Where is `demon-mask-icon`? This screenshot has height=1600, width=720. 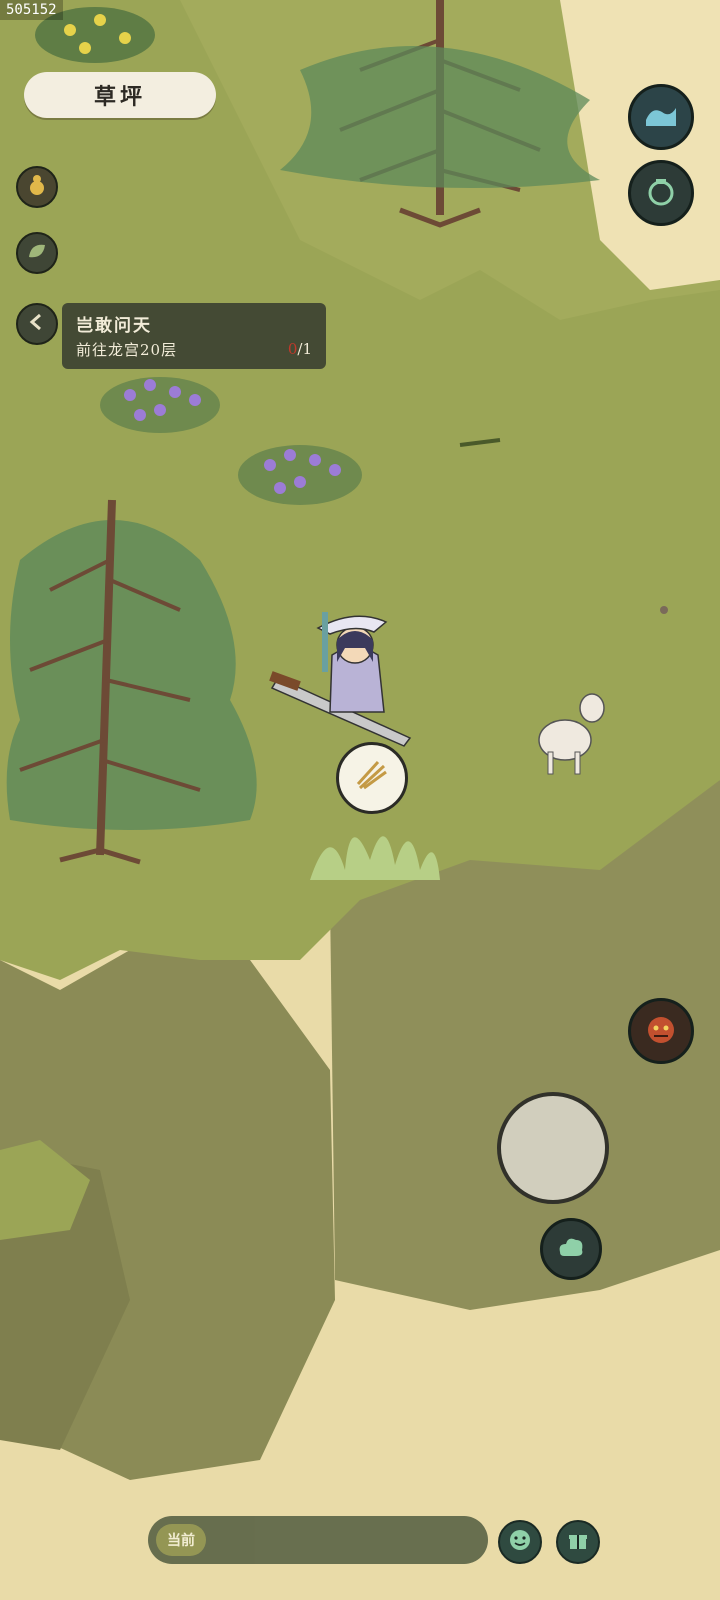 demon-mask-icon is located at coordinates (661, 1031).